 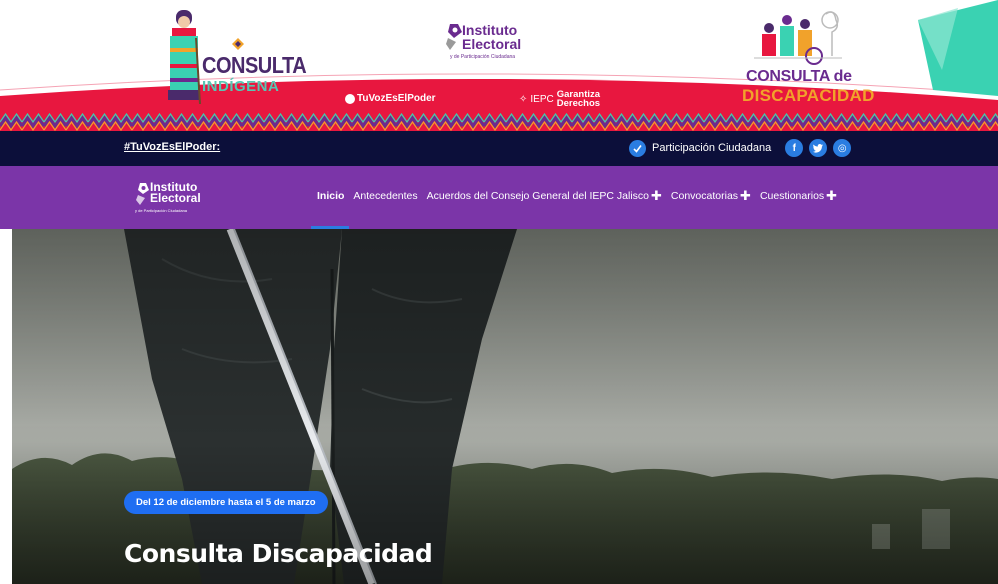 I want to click on nav-item-label: Inicio, so click(x=331, y=196).